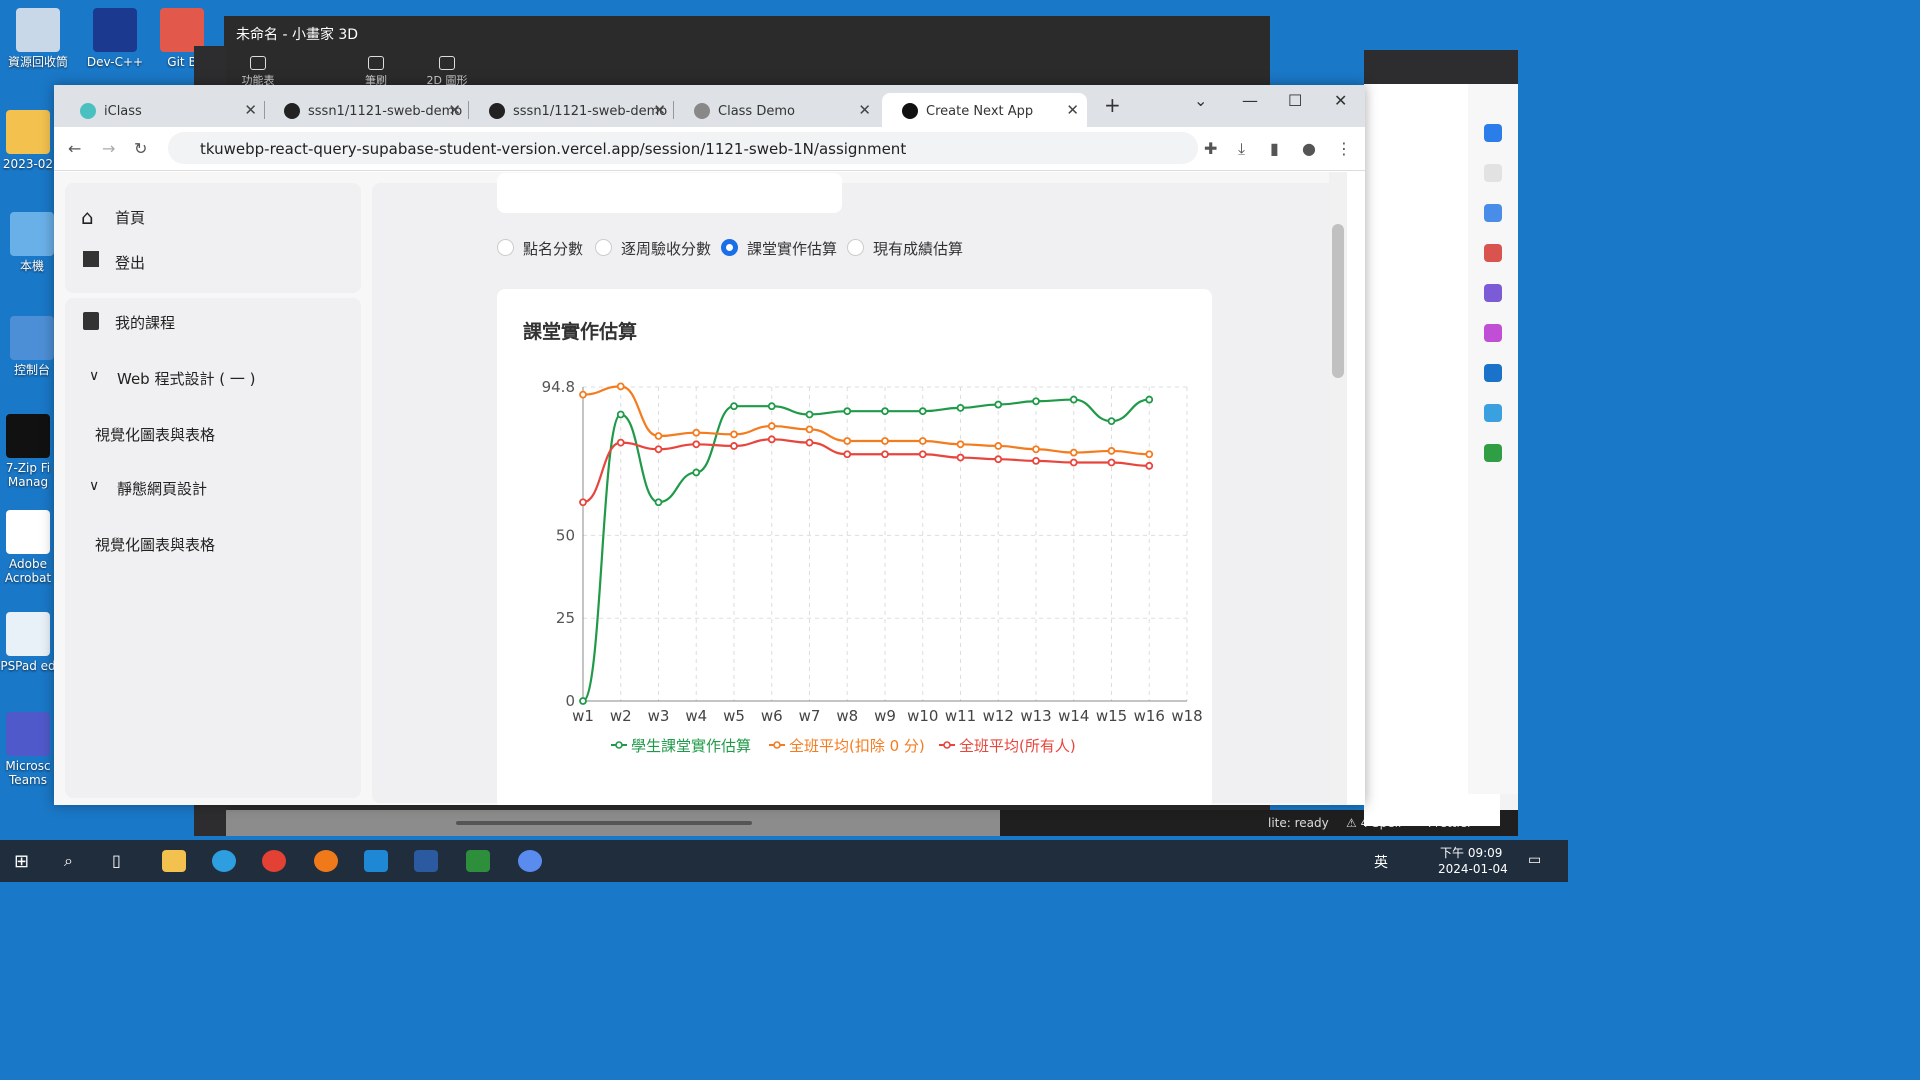 Image resolution: width=1920 pixels, height=1080 pixels. Describe the element at coordinates (108, 148) in the screenshot. I see `forward-icon: →` at that location.